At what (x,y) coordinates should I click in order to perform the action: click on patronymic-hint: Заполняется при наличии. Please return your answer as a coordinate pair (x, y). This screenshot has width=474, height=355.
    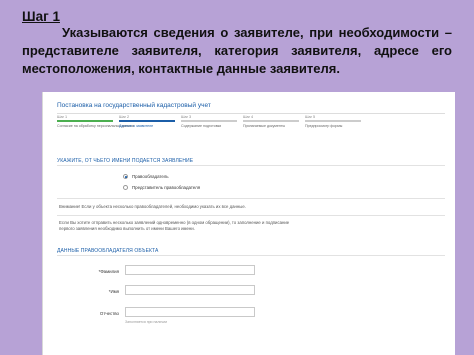
    Looking at the image, I should click on (146, 322).